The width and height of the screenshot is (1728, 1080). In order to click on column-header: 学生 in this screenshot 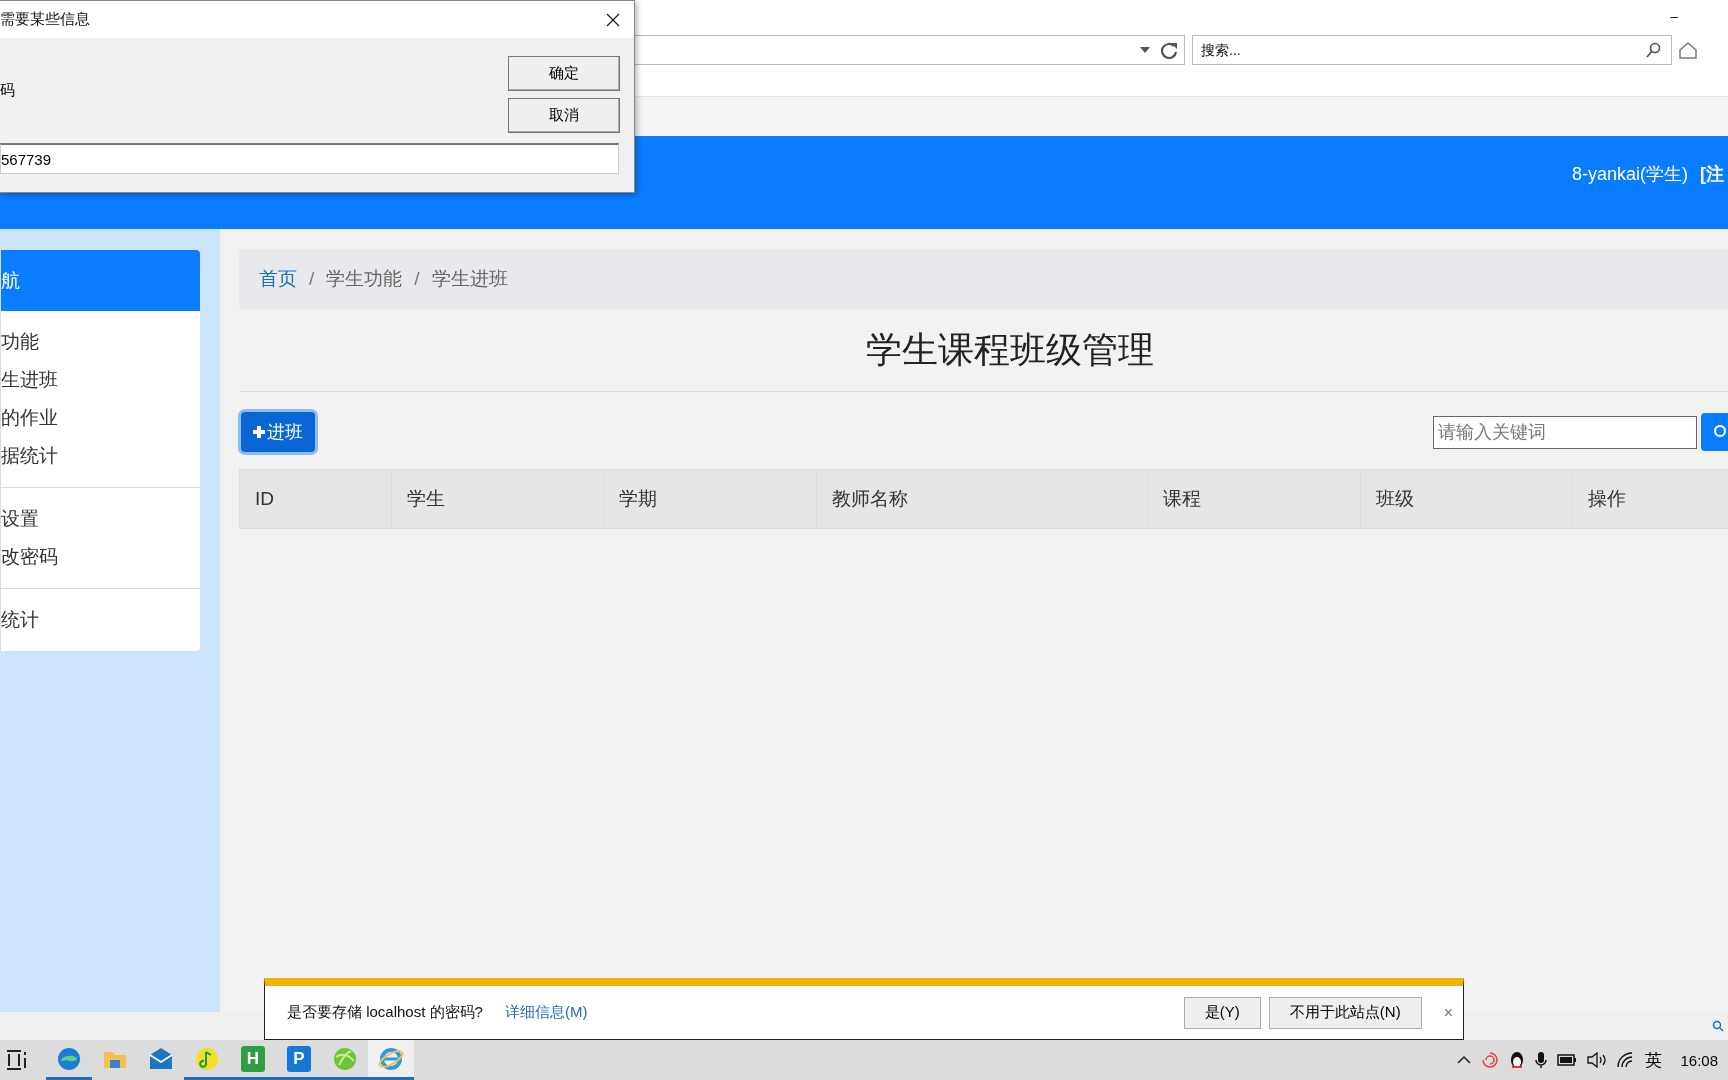, I will do `click(497, 499)`.